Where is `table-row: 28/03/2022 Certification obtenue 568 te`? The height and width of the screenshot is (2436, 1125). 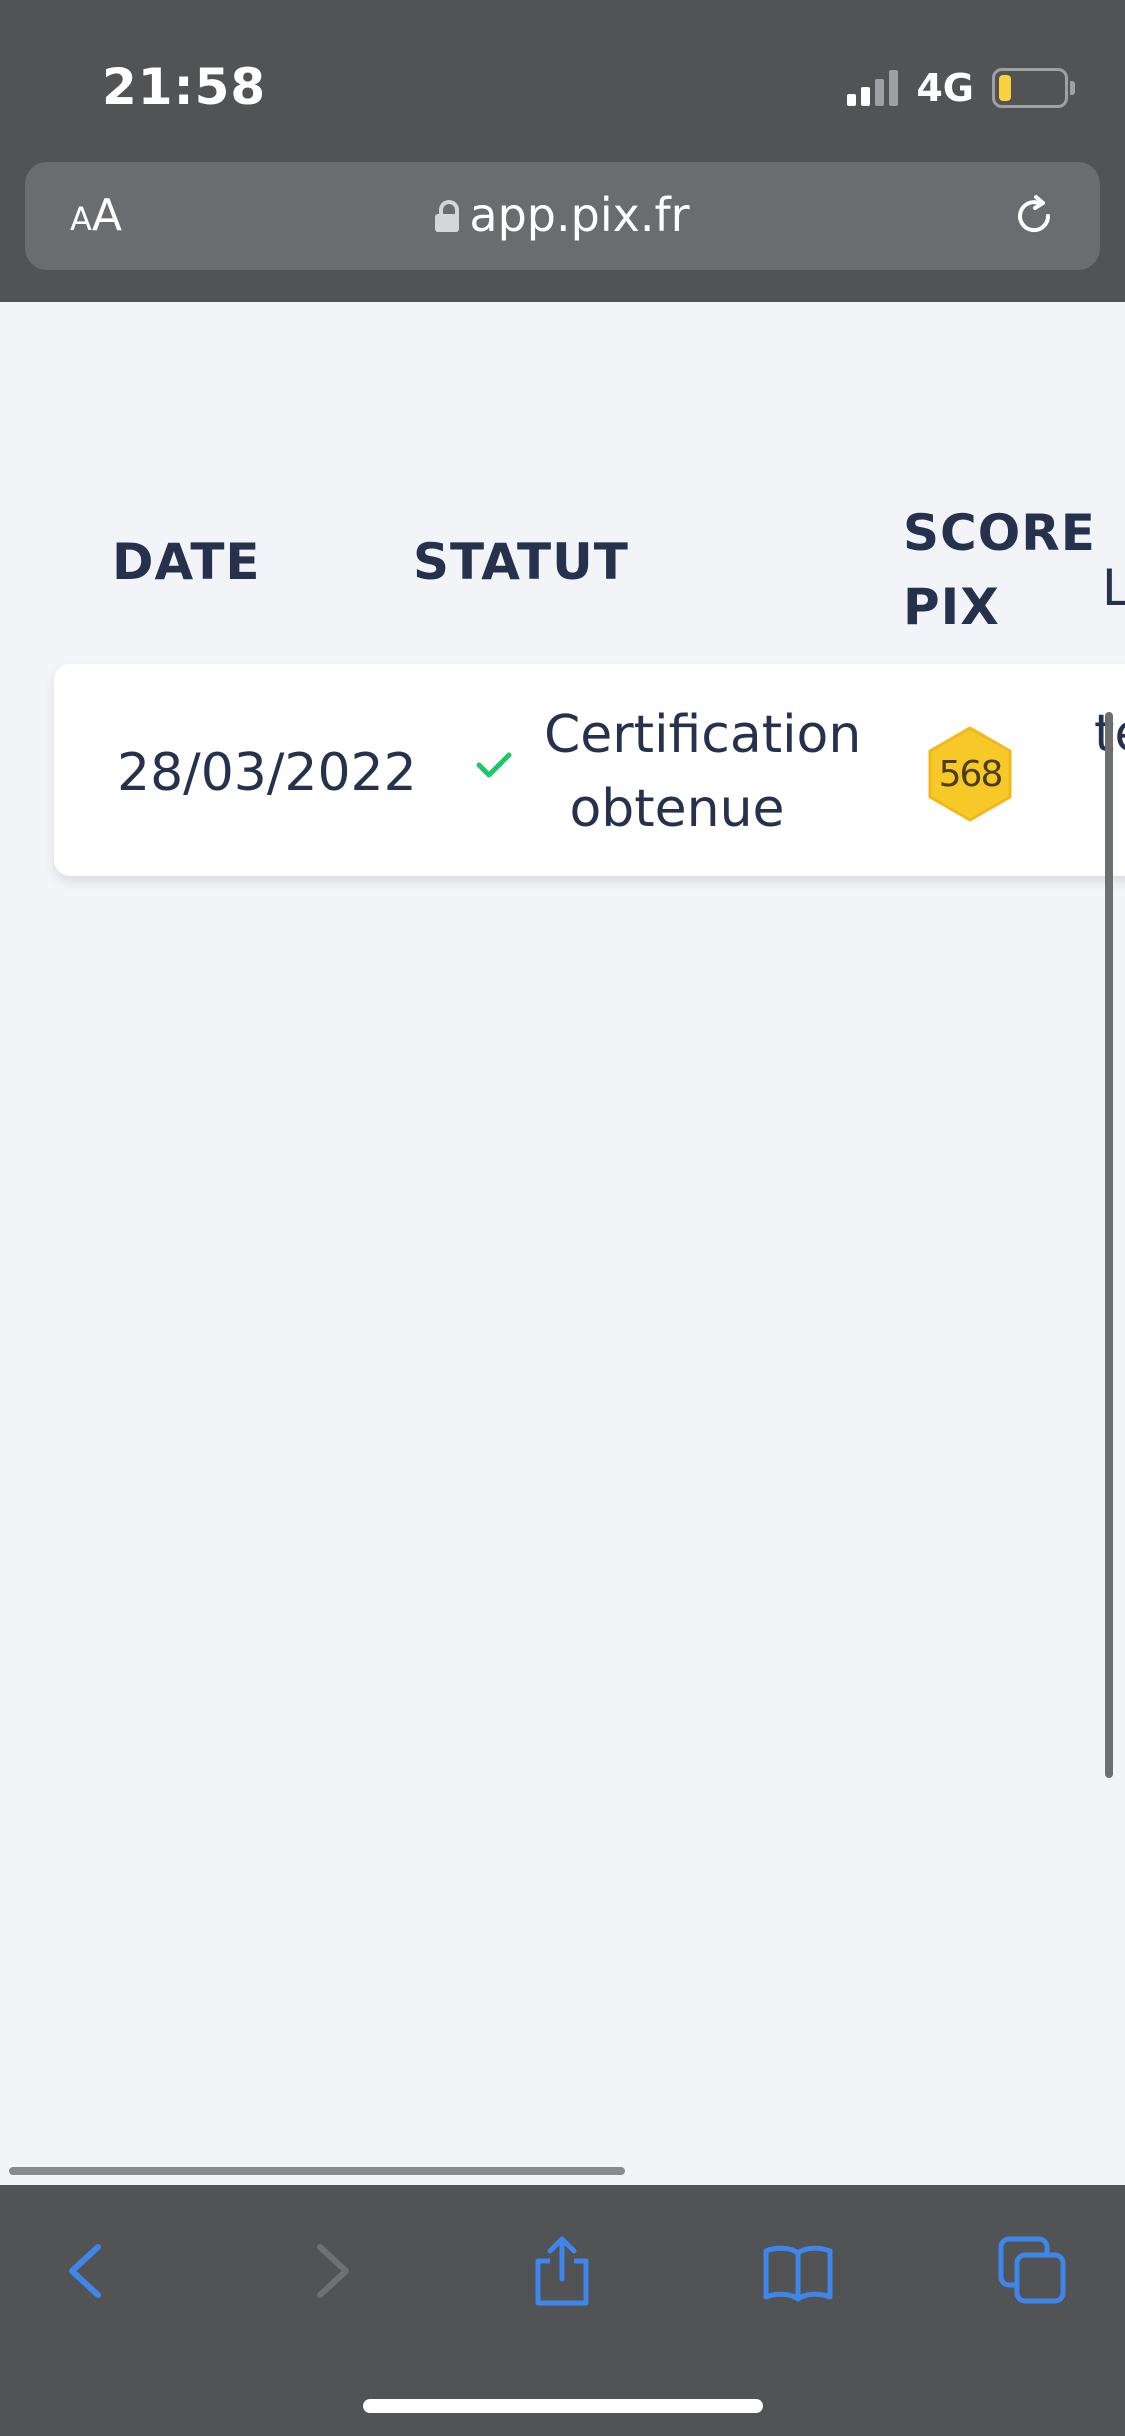 table-row: 28/03/2022 Certification obtenue 568 te is located at coordinates (589, 770).